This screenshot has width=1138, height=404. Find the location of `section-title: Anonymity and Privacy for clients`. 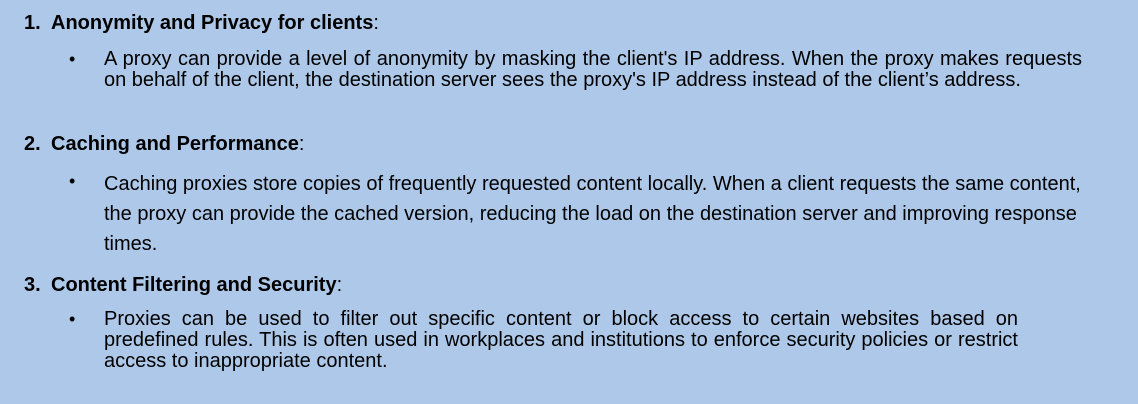

section-title: Anonymity and Privacy for clients is located at coordinates (212, 23).